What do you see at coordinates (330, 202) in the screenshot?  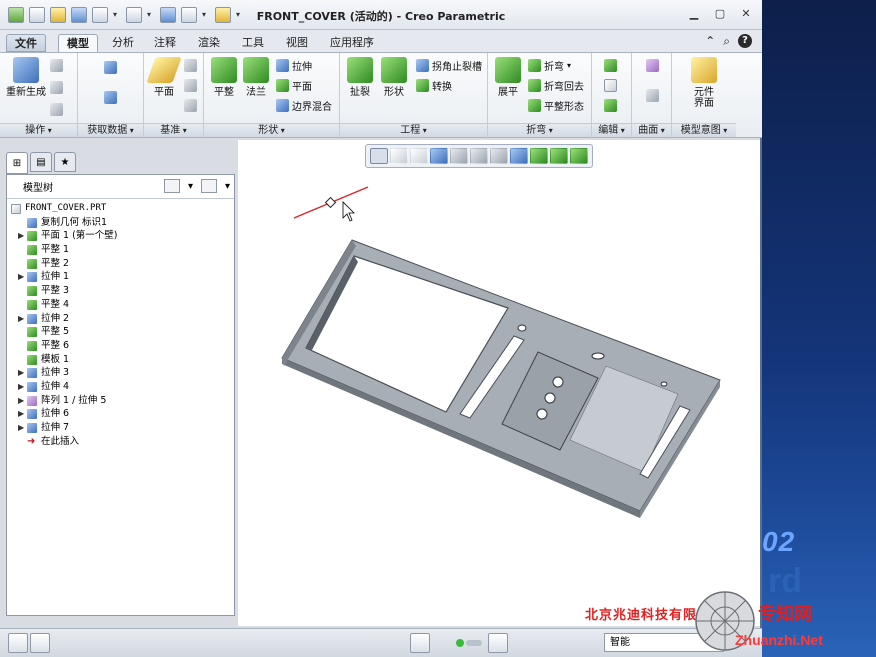 I see `datum-plane-handle` at bounding box center [330, 202].